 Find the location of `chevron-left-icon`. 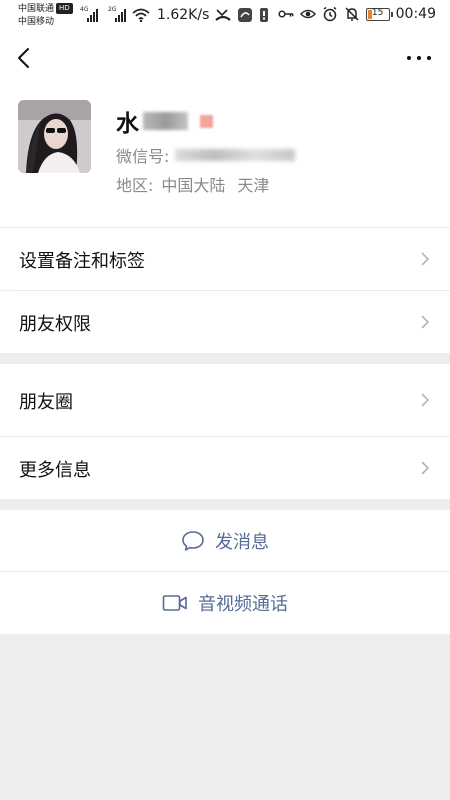

chevron-left-icon is located at coordinates (23, 58).